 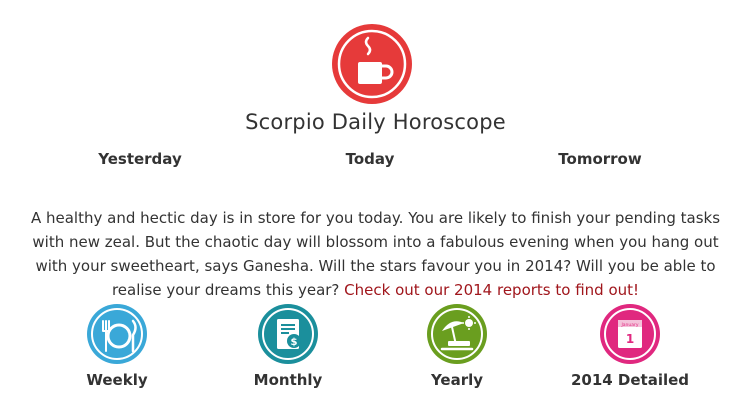 I want to click on tab-today: Today, so click(x=370, y=159).